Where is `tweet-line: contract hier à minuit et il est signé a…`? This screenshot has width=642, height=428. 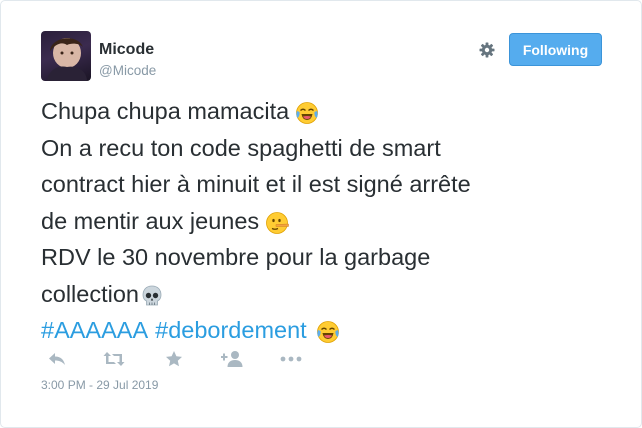
tweet-line: contract hier à minuit et il est signé a… is located at coordinates (326, 184).